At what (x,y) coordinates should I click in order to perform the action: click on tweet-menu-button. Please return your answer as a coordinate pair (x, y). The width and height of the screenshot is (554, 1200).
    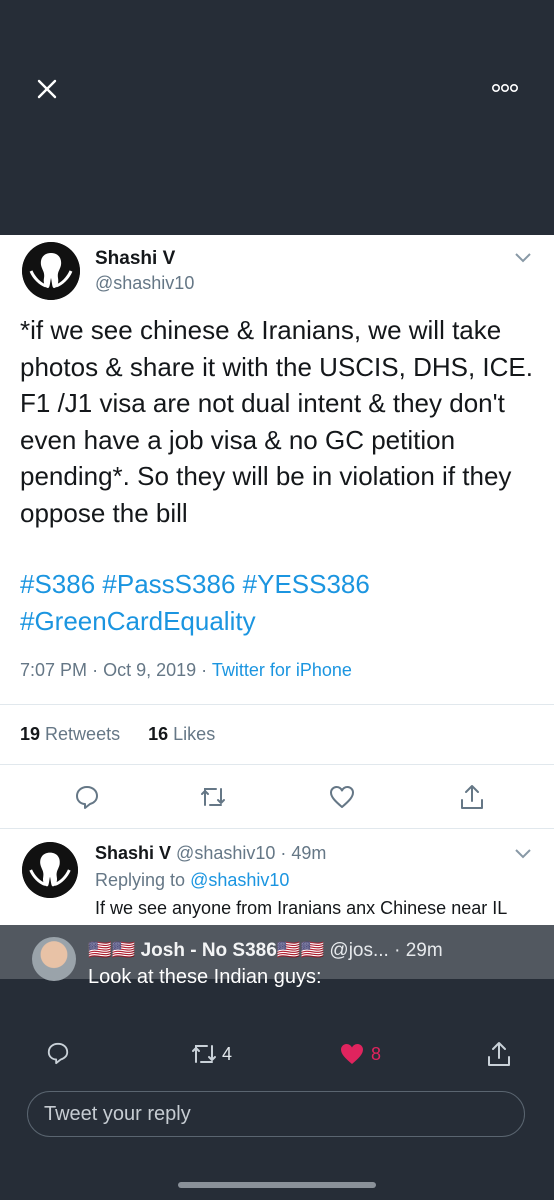
    Looking at the image, I should click on (523, 259).